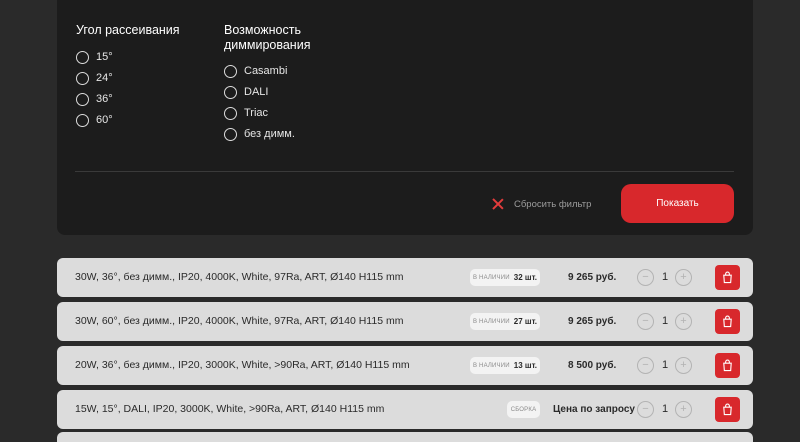  I want to click on radio-label: DALI, so click(256, 92).